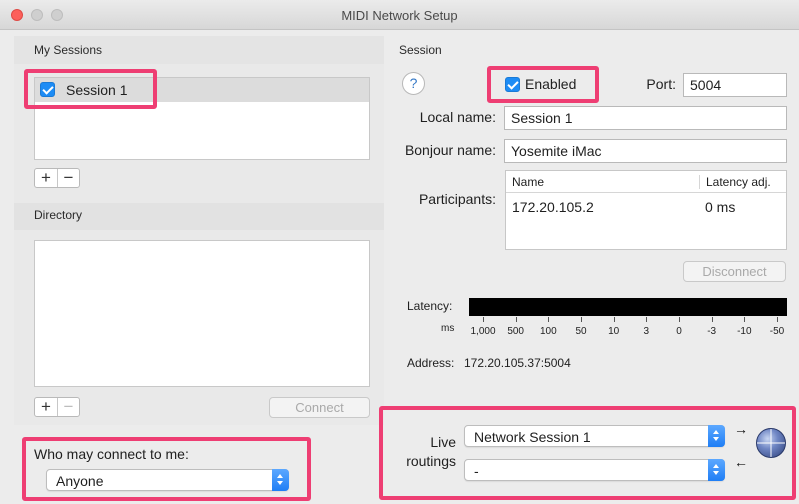 This screenshot has width=799, height=504. Describe the element at coordinates (68, 407) in the screenshot. I see `remove-directory-button: −` at that location.